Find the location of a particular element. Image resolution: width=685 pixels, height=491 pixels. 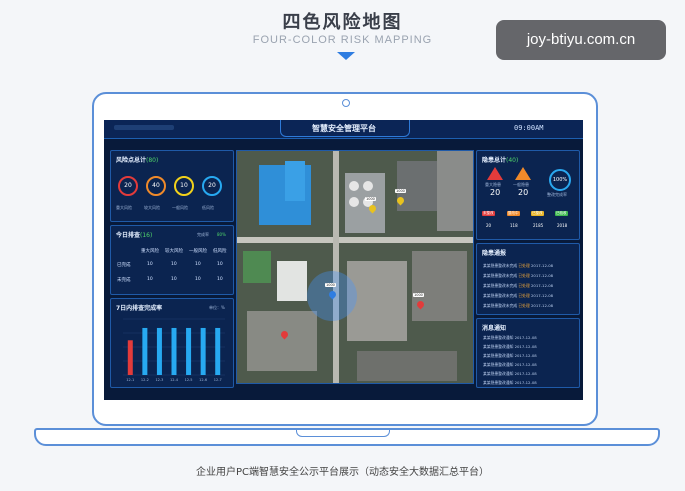

check-col-general: 一般风险 is located at coordinates (198, 251).